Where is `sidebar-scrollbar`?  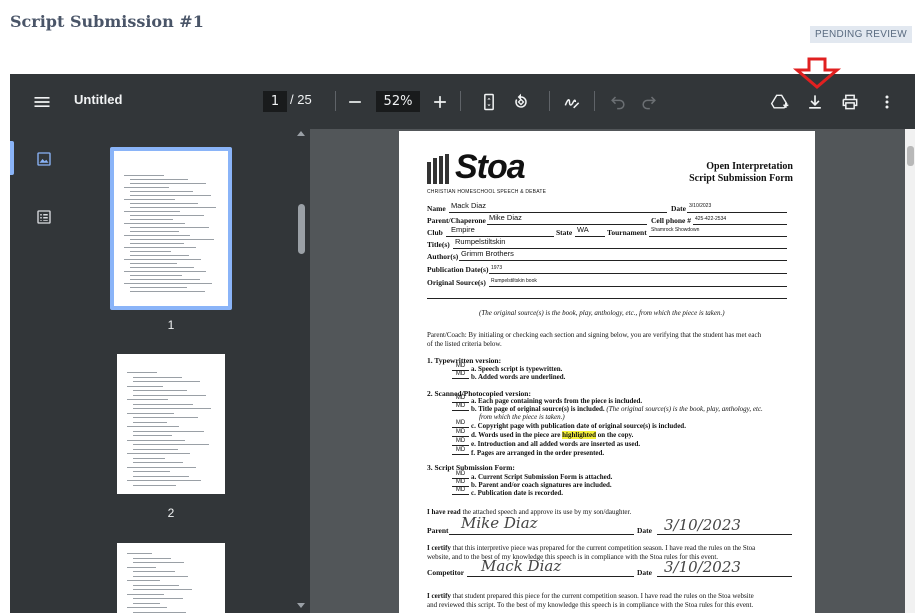
sidebar-scrollbar is located at coordinates (301, 229).